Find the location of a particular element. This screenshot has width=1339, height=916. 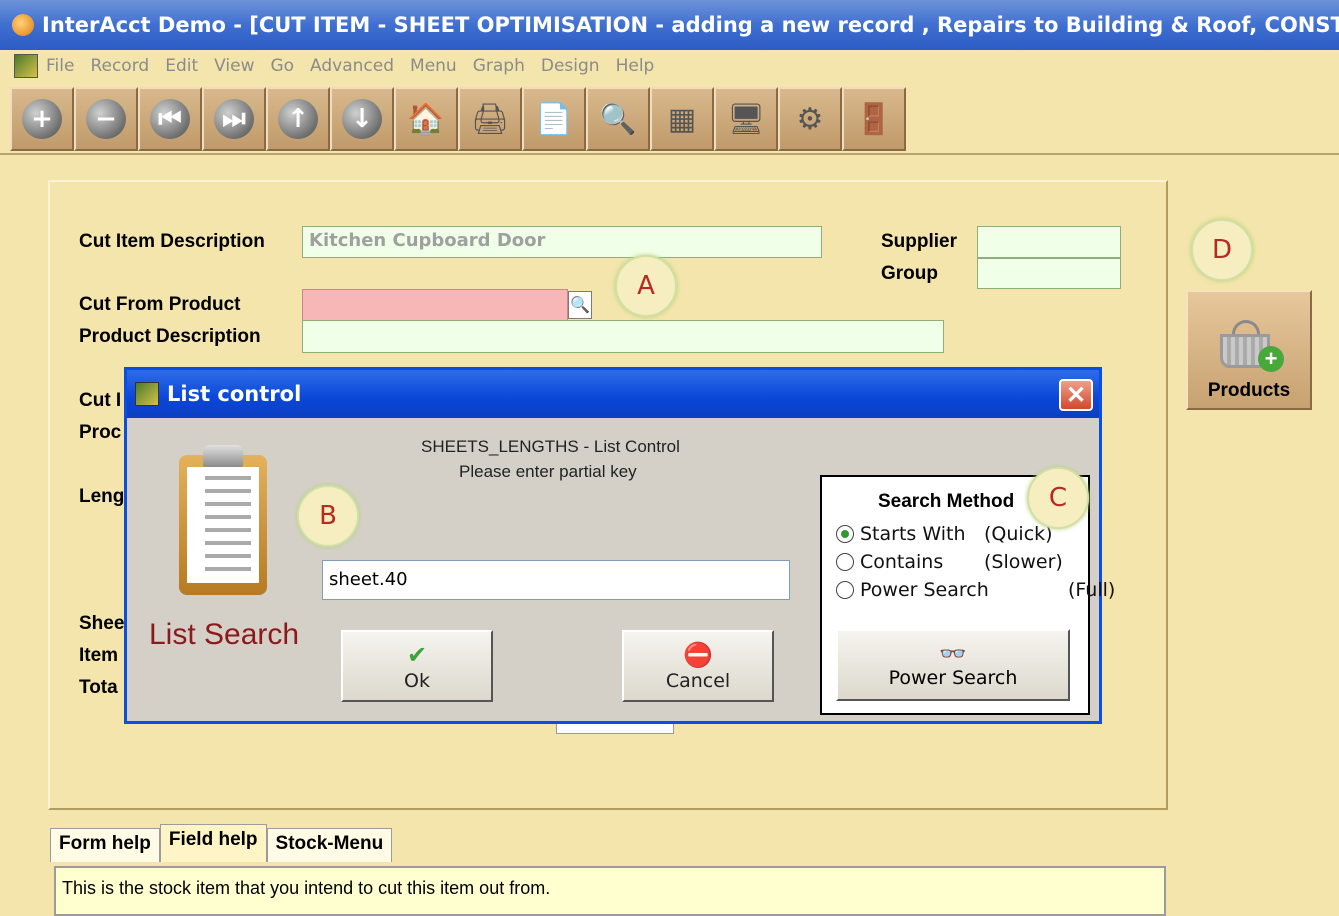

home-icon: 🏠 is located at coordinates (426, 119).